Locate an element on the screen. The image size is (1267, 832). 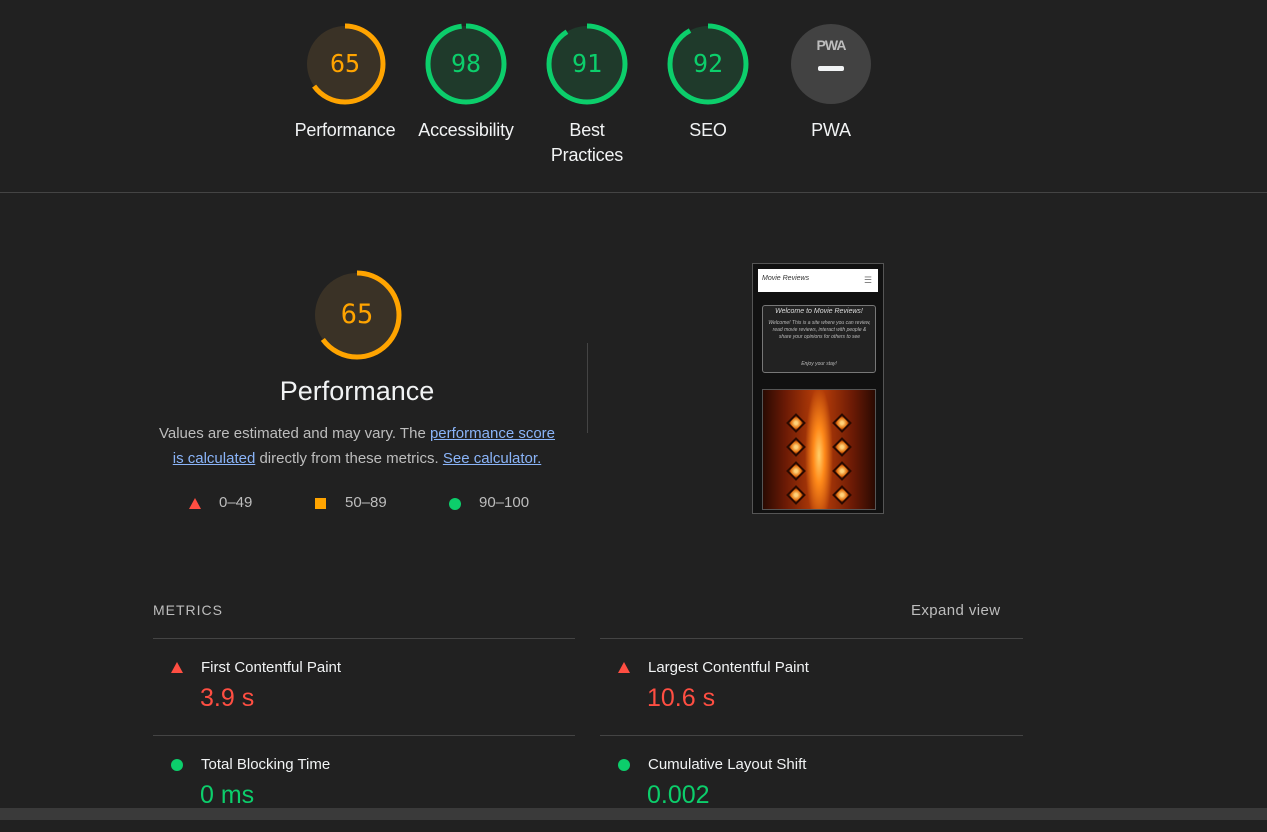
gauge-ring: 92 is located at coordinates (708, 64).